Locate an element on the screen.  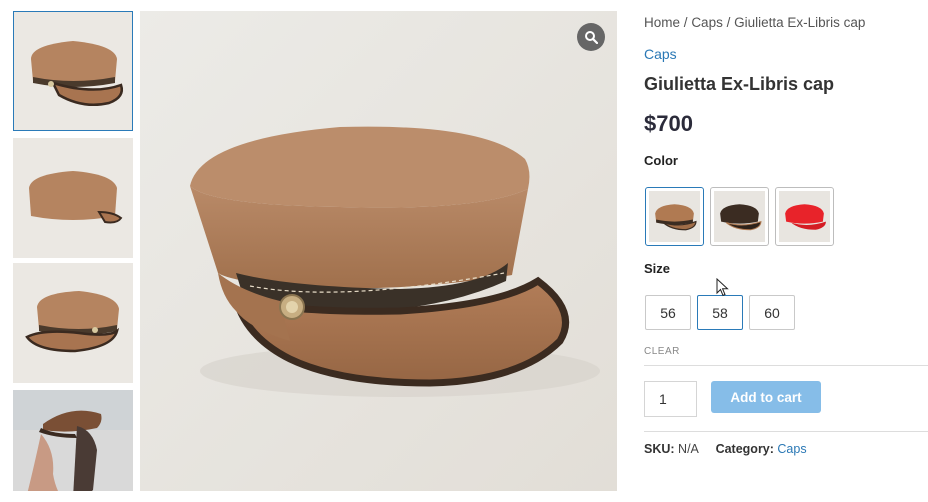
size-option-58: 58 is located at coordinates (720, 312).